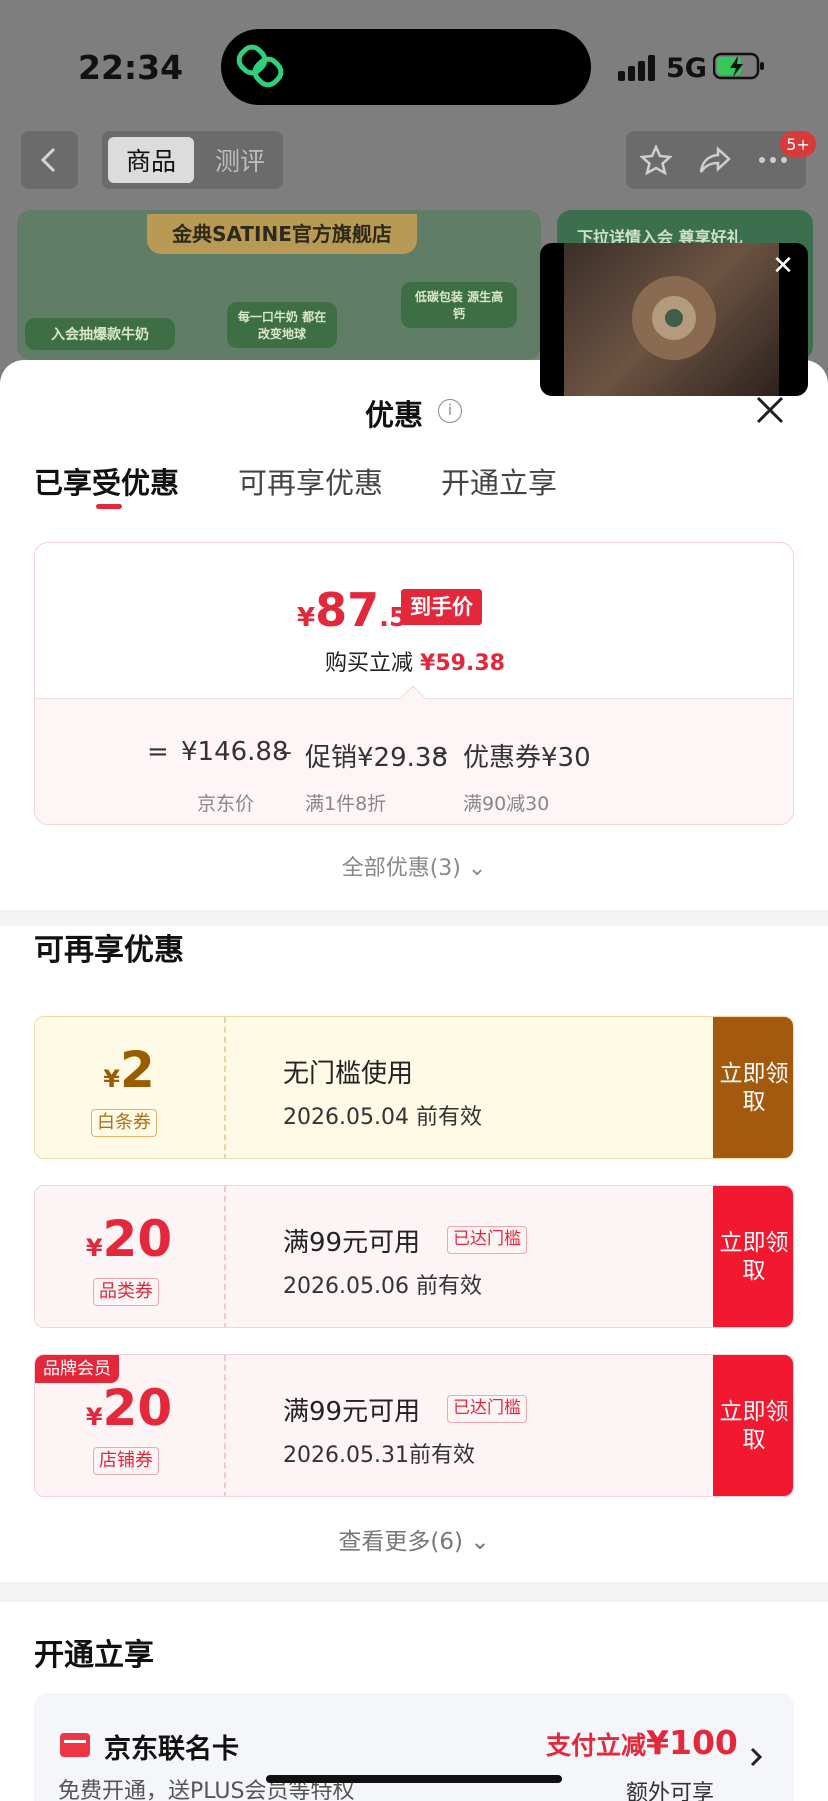 The image size is (828, 1801). Describe the element at coordinates (306, 618) in the screenshot. I see `final-price-currency: ¥` at that location.